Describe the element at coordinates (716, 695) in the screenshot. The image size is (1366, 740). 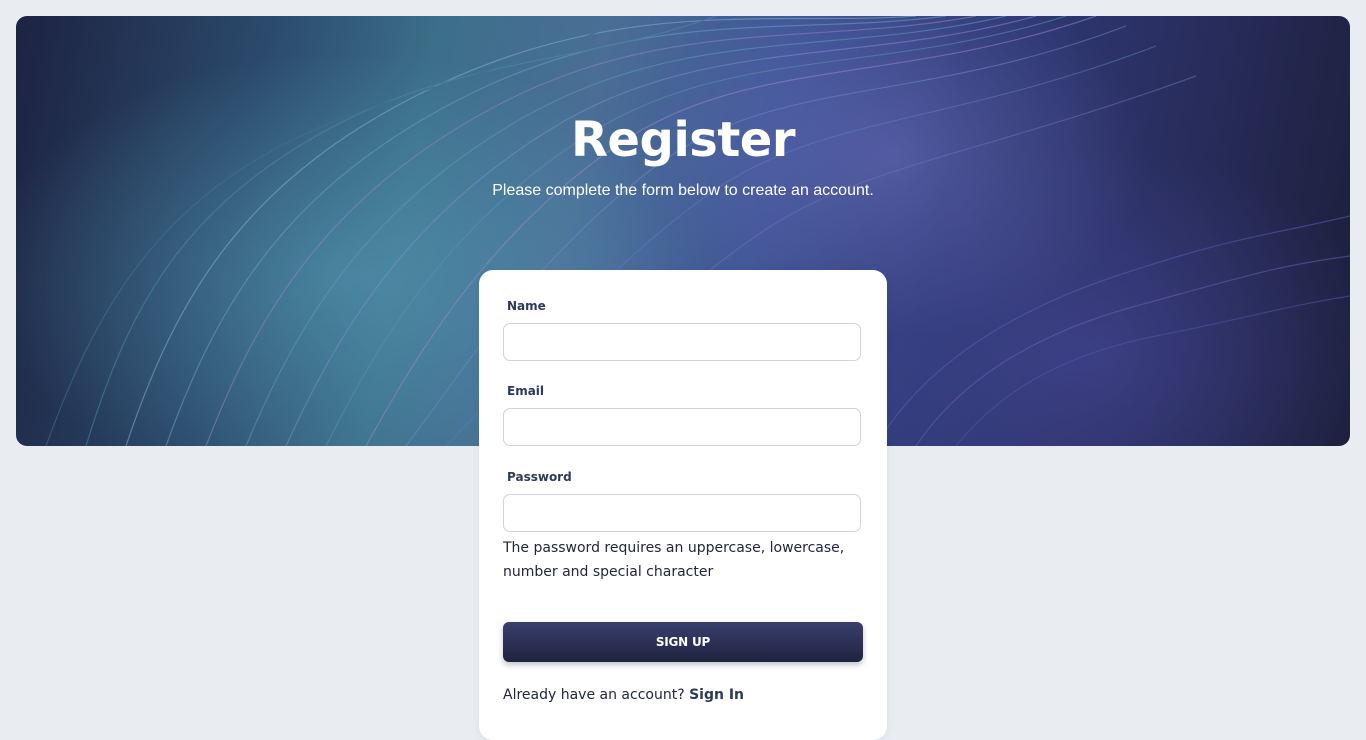
I see `sign-in-link: Sign In` at that location.